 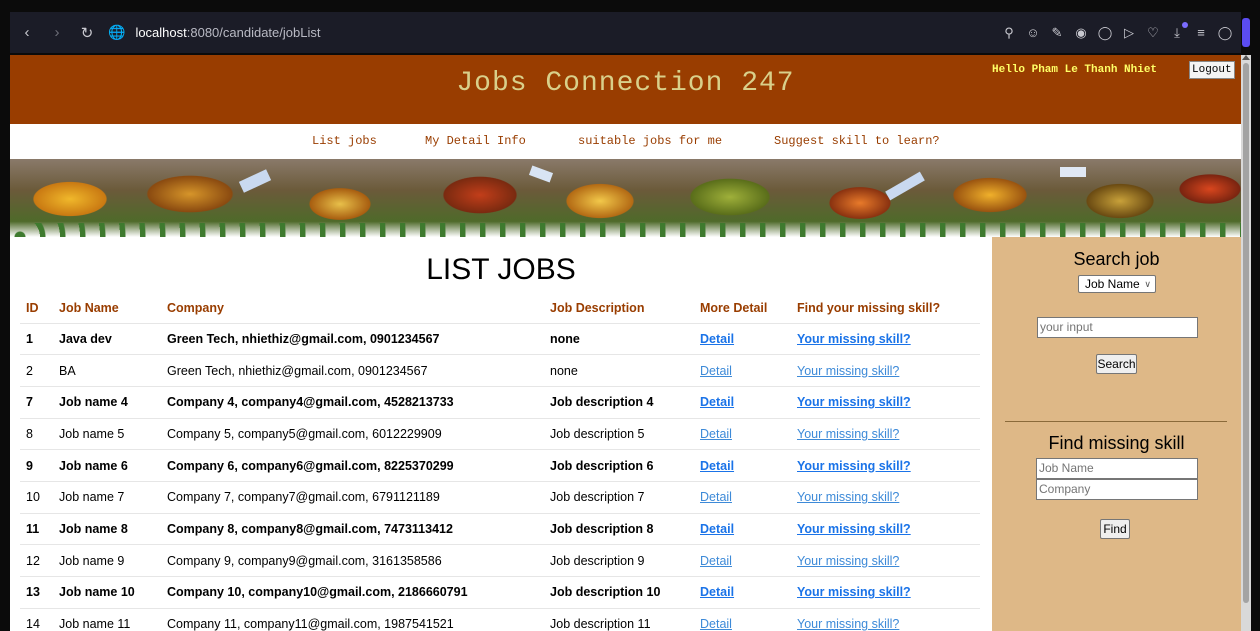 What do you see at coordinates (1178, 31) in the screenshot?
I see `download-icon: ⤓` at bounding box center [1178, 31].